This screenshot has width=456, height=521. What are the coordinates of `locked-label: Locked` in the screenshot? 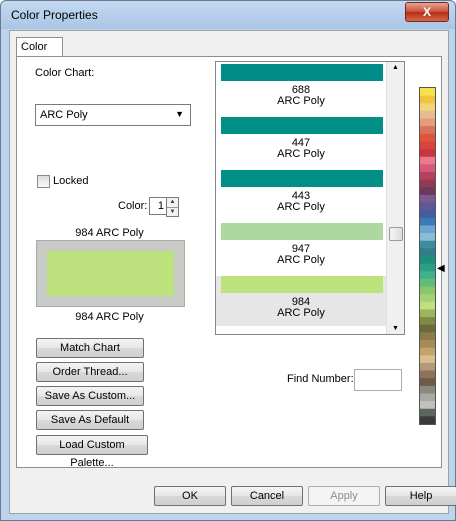 It's located at (71, 181).